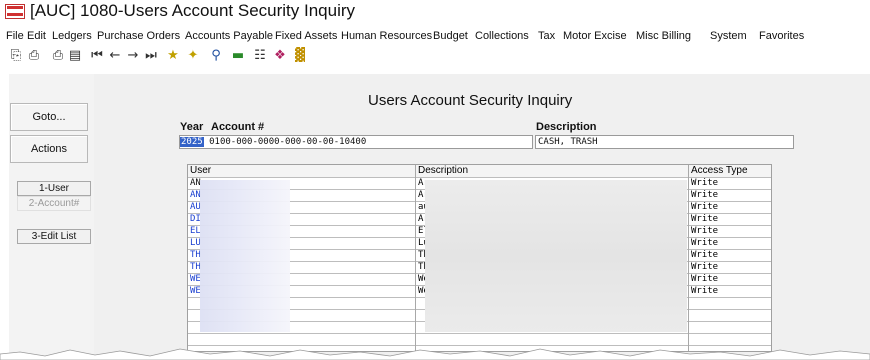 The image size is (870, 360). Describe the element at coordinates (664, 142) in the screenshot. I see `description-field: CASH, TRASH` at that location.